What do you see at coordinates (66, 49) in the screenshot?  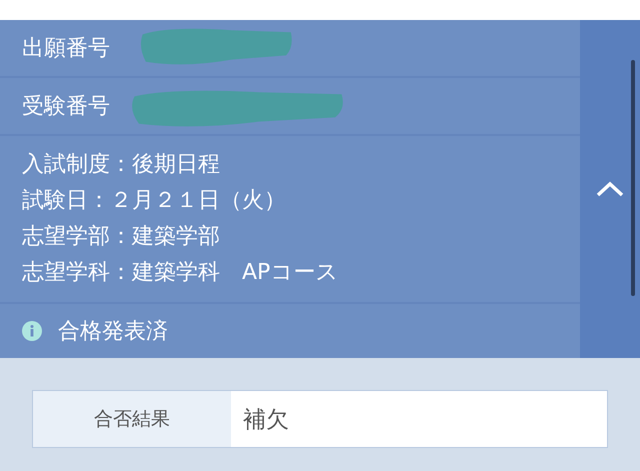 I see `field-label: 出願番号` at bounding box center [66, 49].